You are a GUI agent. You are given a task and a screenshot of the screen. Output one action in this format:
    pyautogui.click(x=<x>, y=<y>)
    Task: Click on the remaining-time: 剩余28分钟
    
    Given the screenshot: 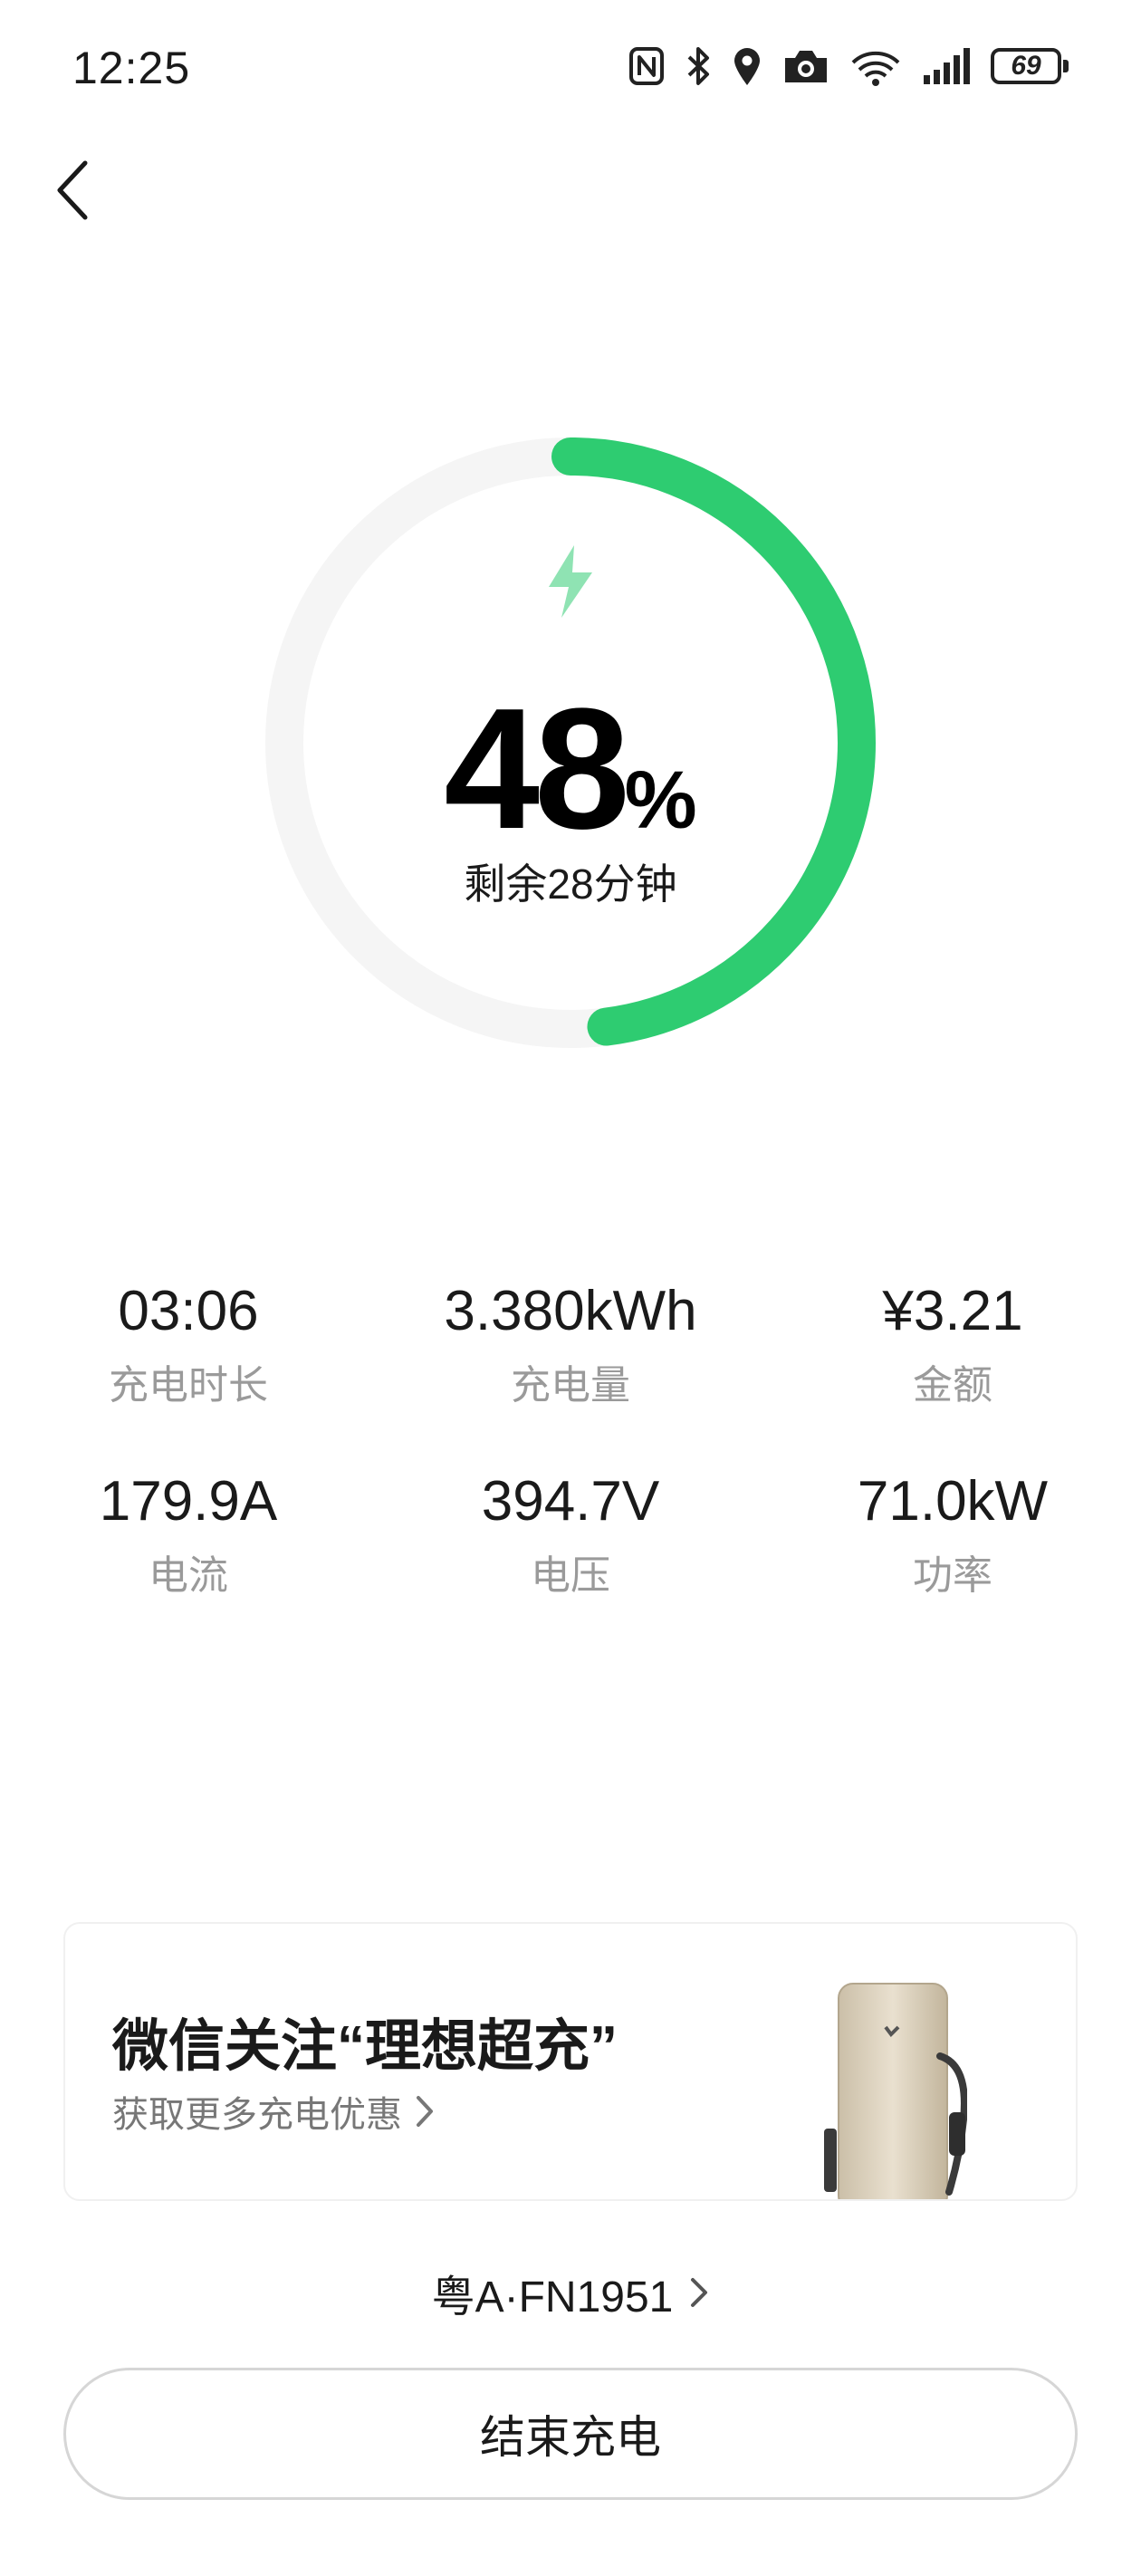 What is the action you would take?
    pyautogui.click(x=570, y=884)
    